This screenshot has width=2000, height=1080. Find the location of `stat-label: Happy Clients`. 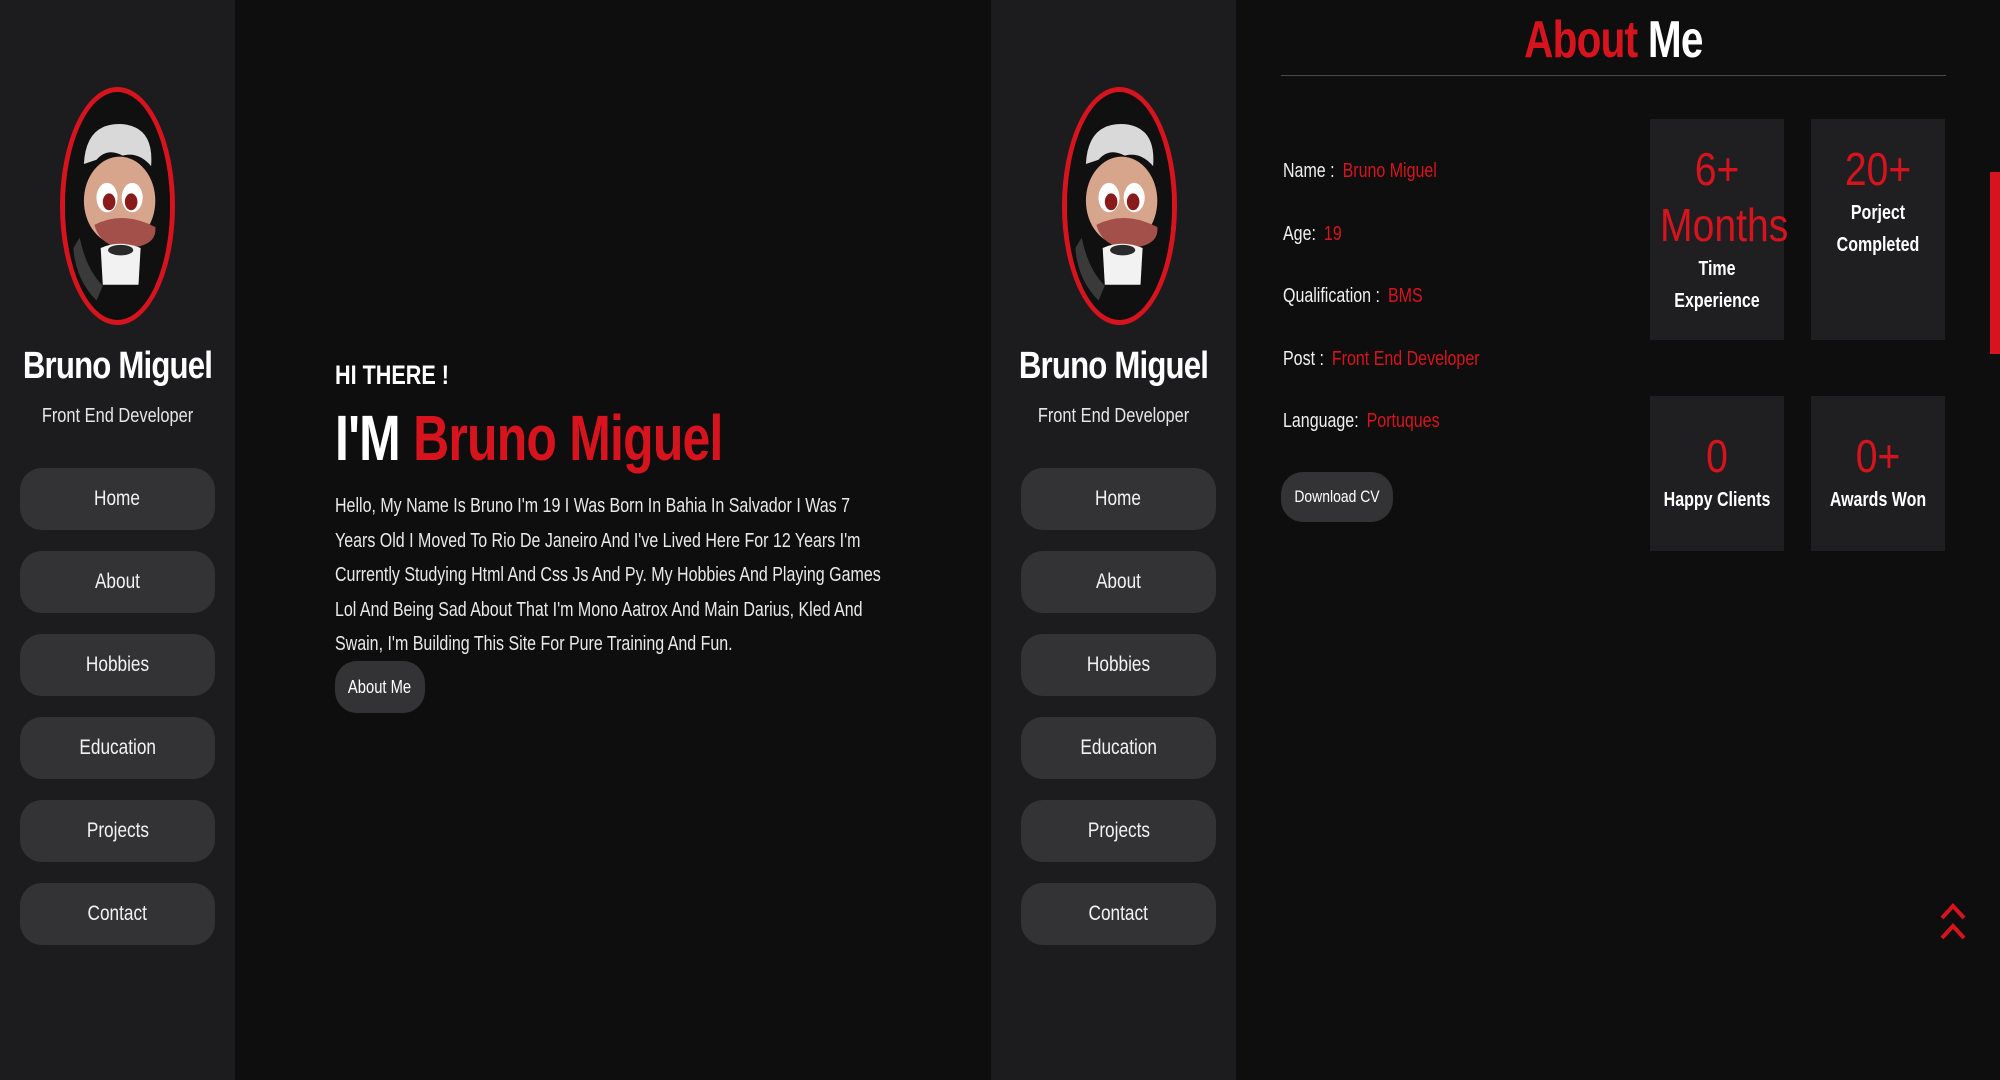

stat-label: Happy Clients is located at coordinates (1717, 500).